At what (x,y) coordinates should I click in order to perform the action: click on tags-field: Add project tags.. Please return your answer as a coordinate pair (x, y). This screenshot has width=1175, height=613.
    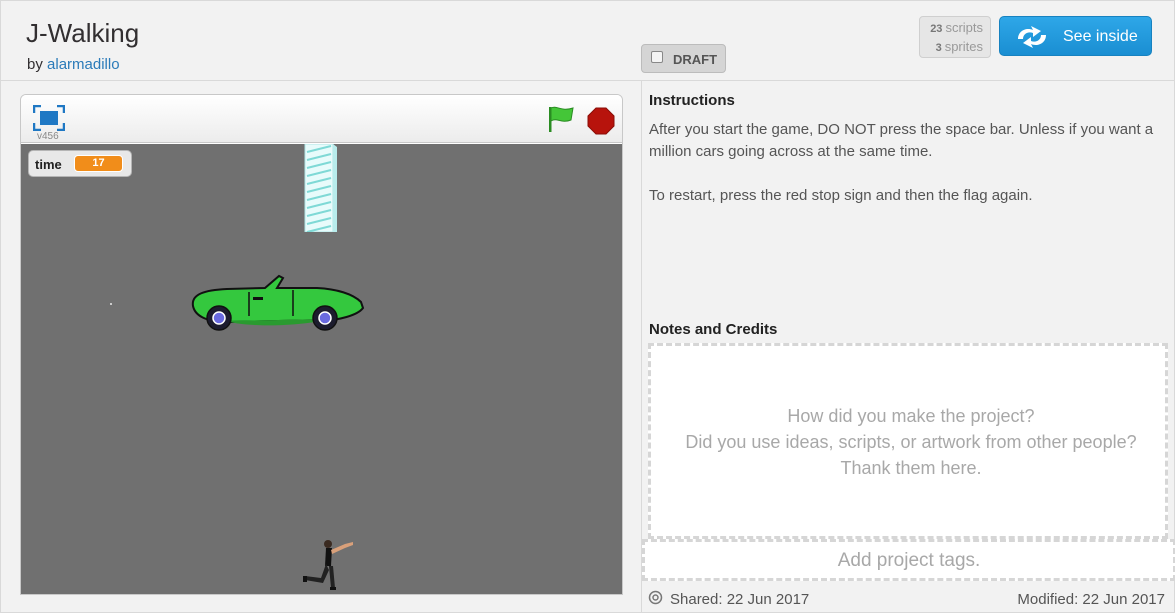
    Looking at the image, I should click on (908, 560).